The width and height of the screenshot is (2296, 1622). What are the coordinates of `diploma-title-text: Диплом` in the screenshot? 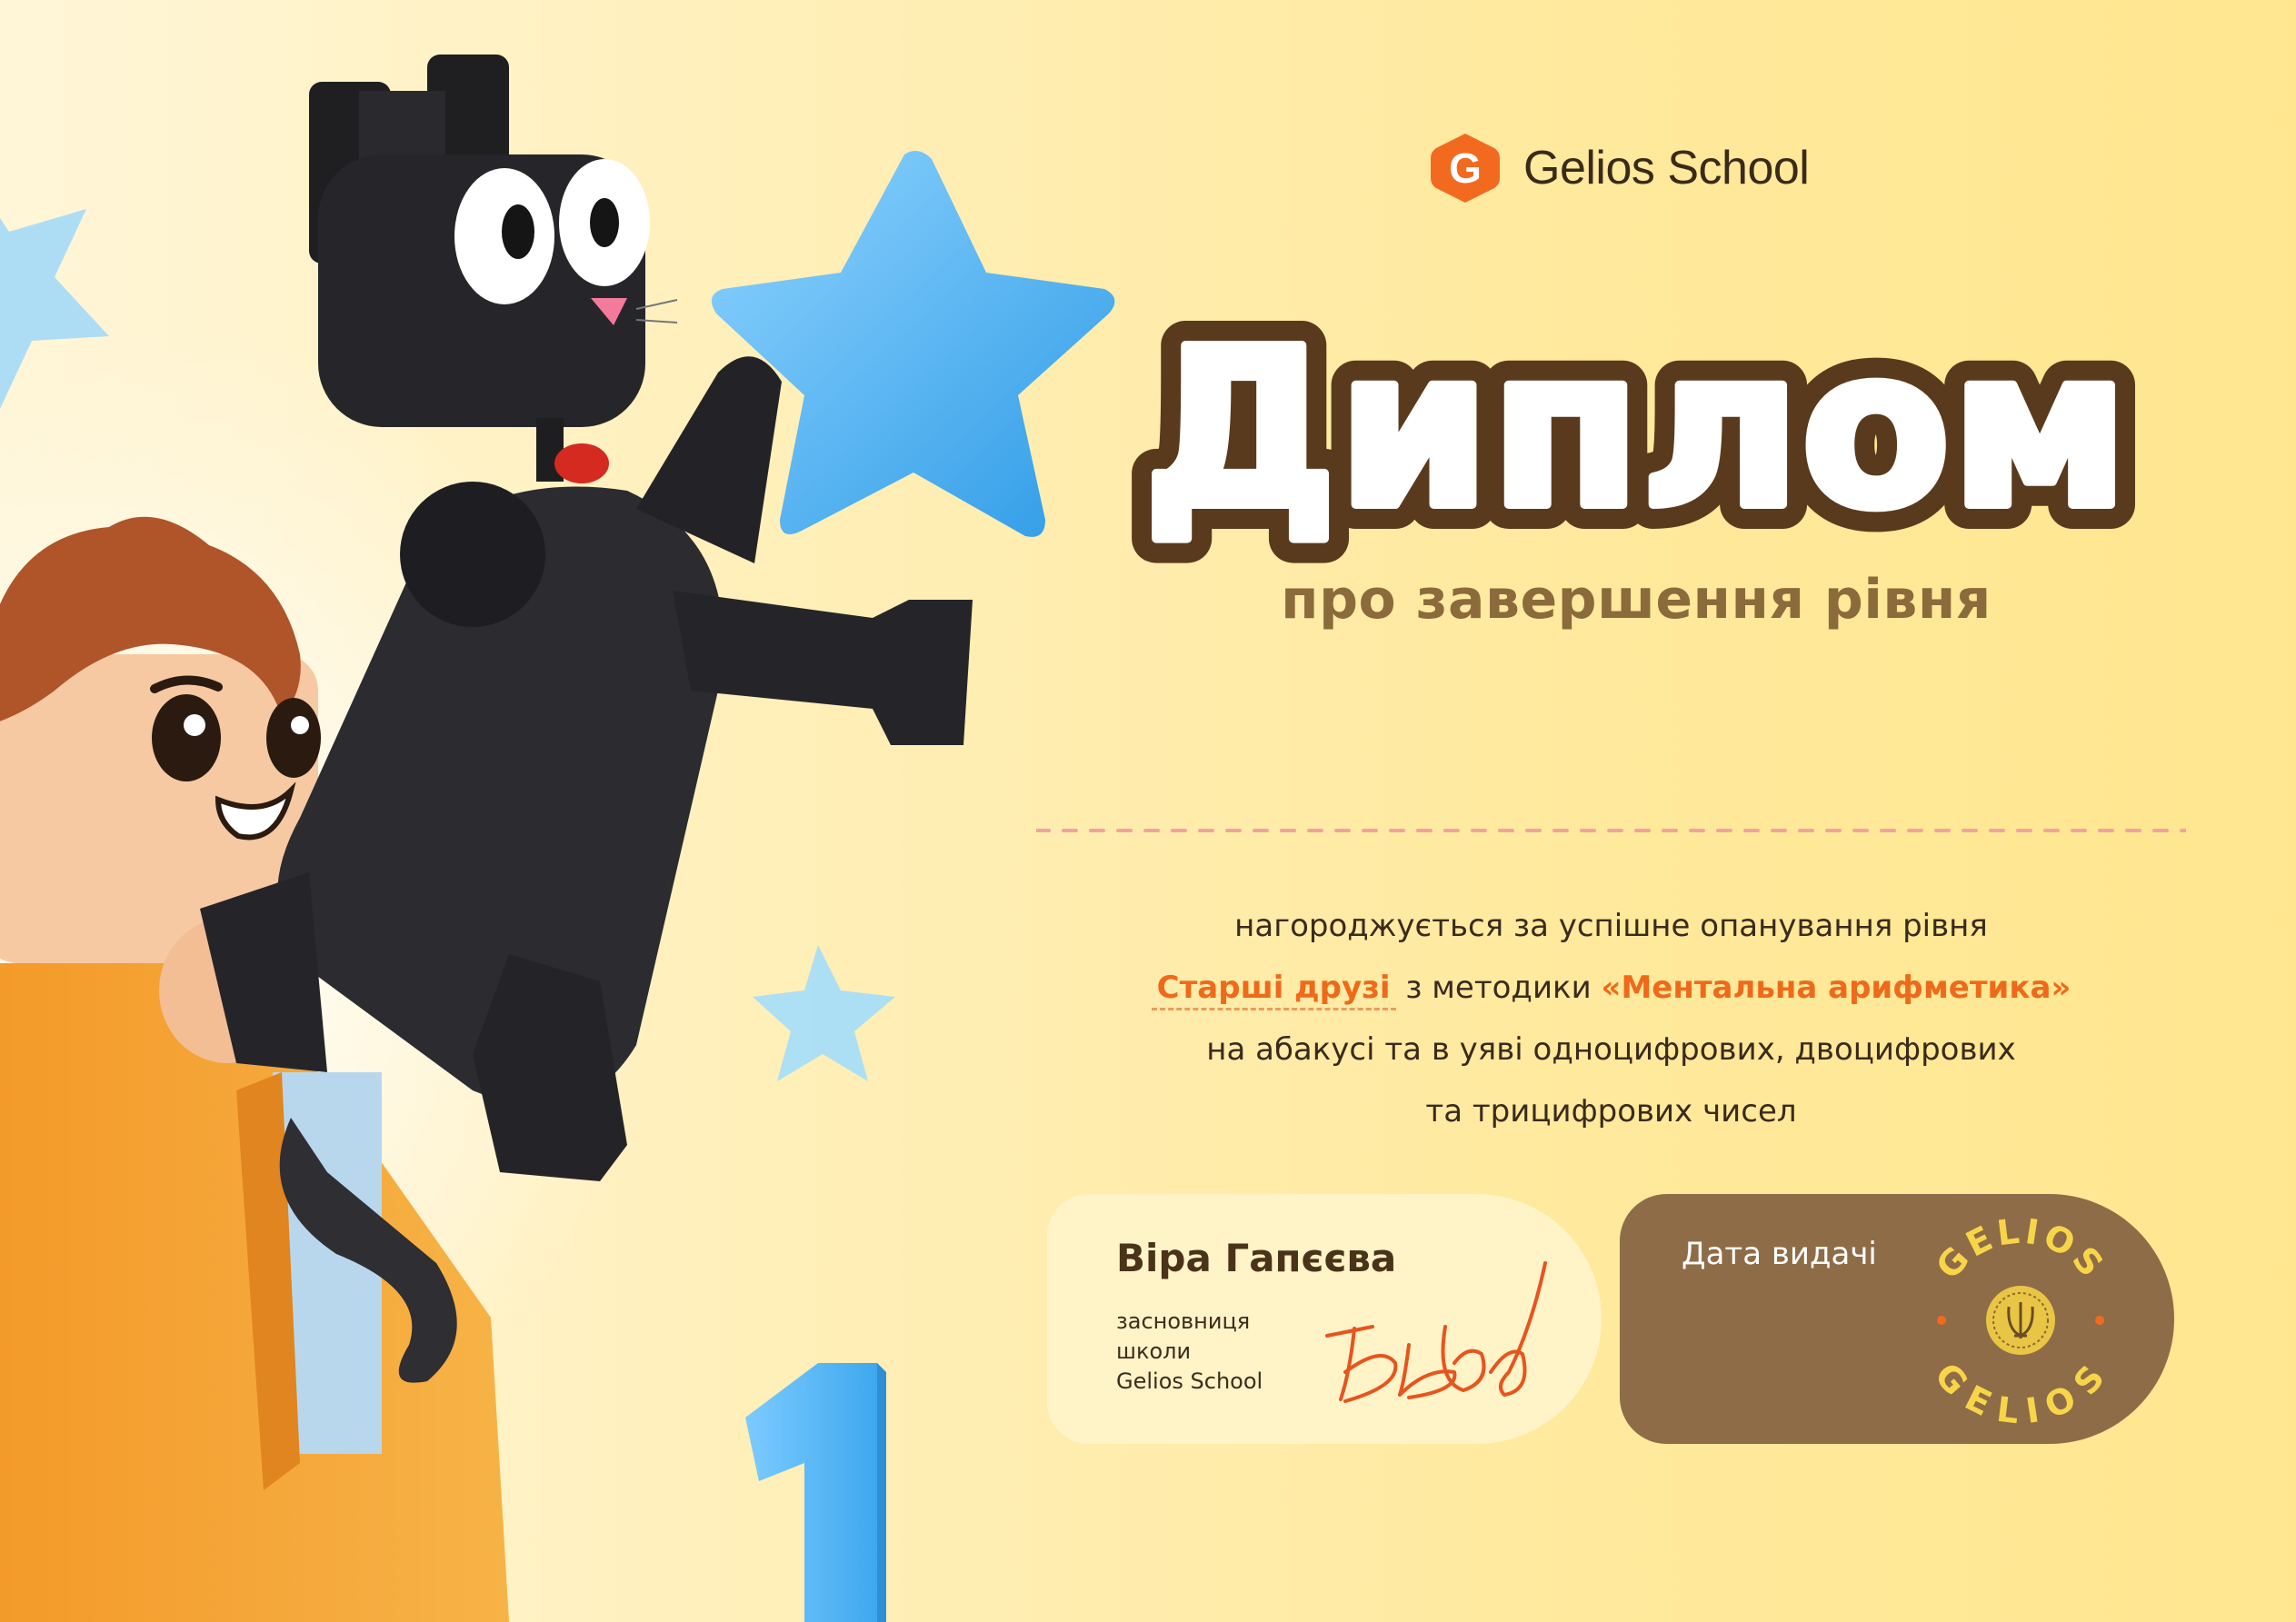 It's located at (1636, 429).